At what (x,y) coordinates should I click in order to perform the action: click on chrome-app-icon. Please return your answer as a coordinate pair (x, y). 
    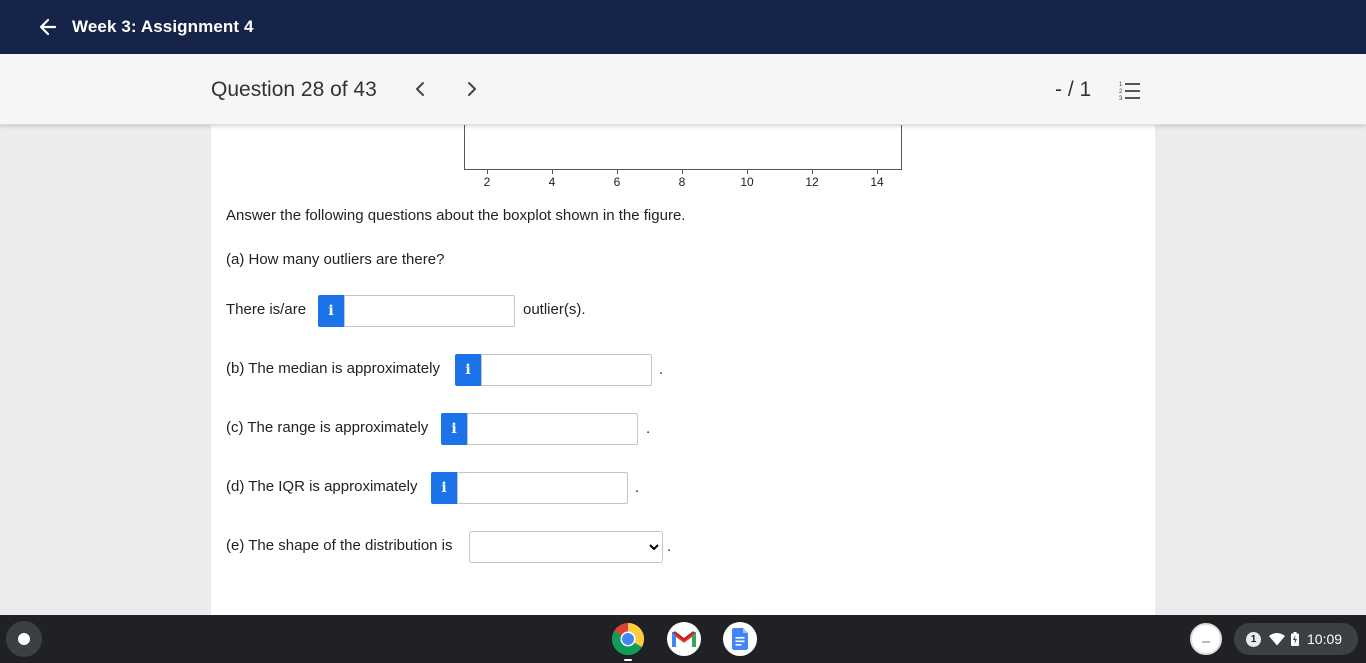
    Looking at the image, I should click on (628, 639).